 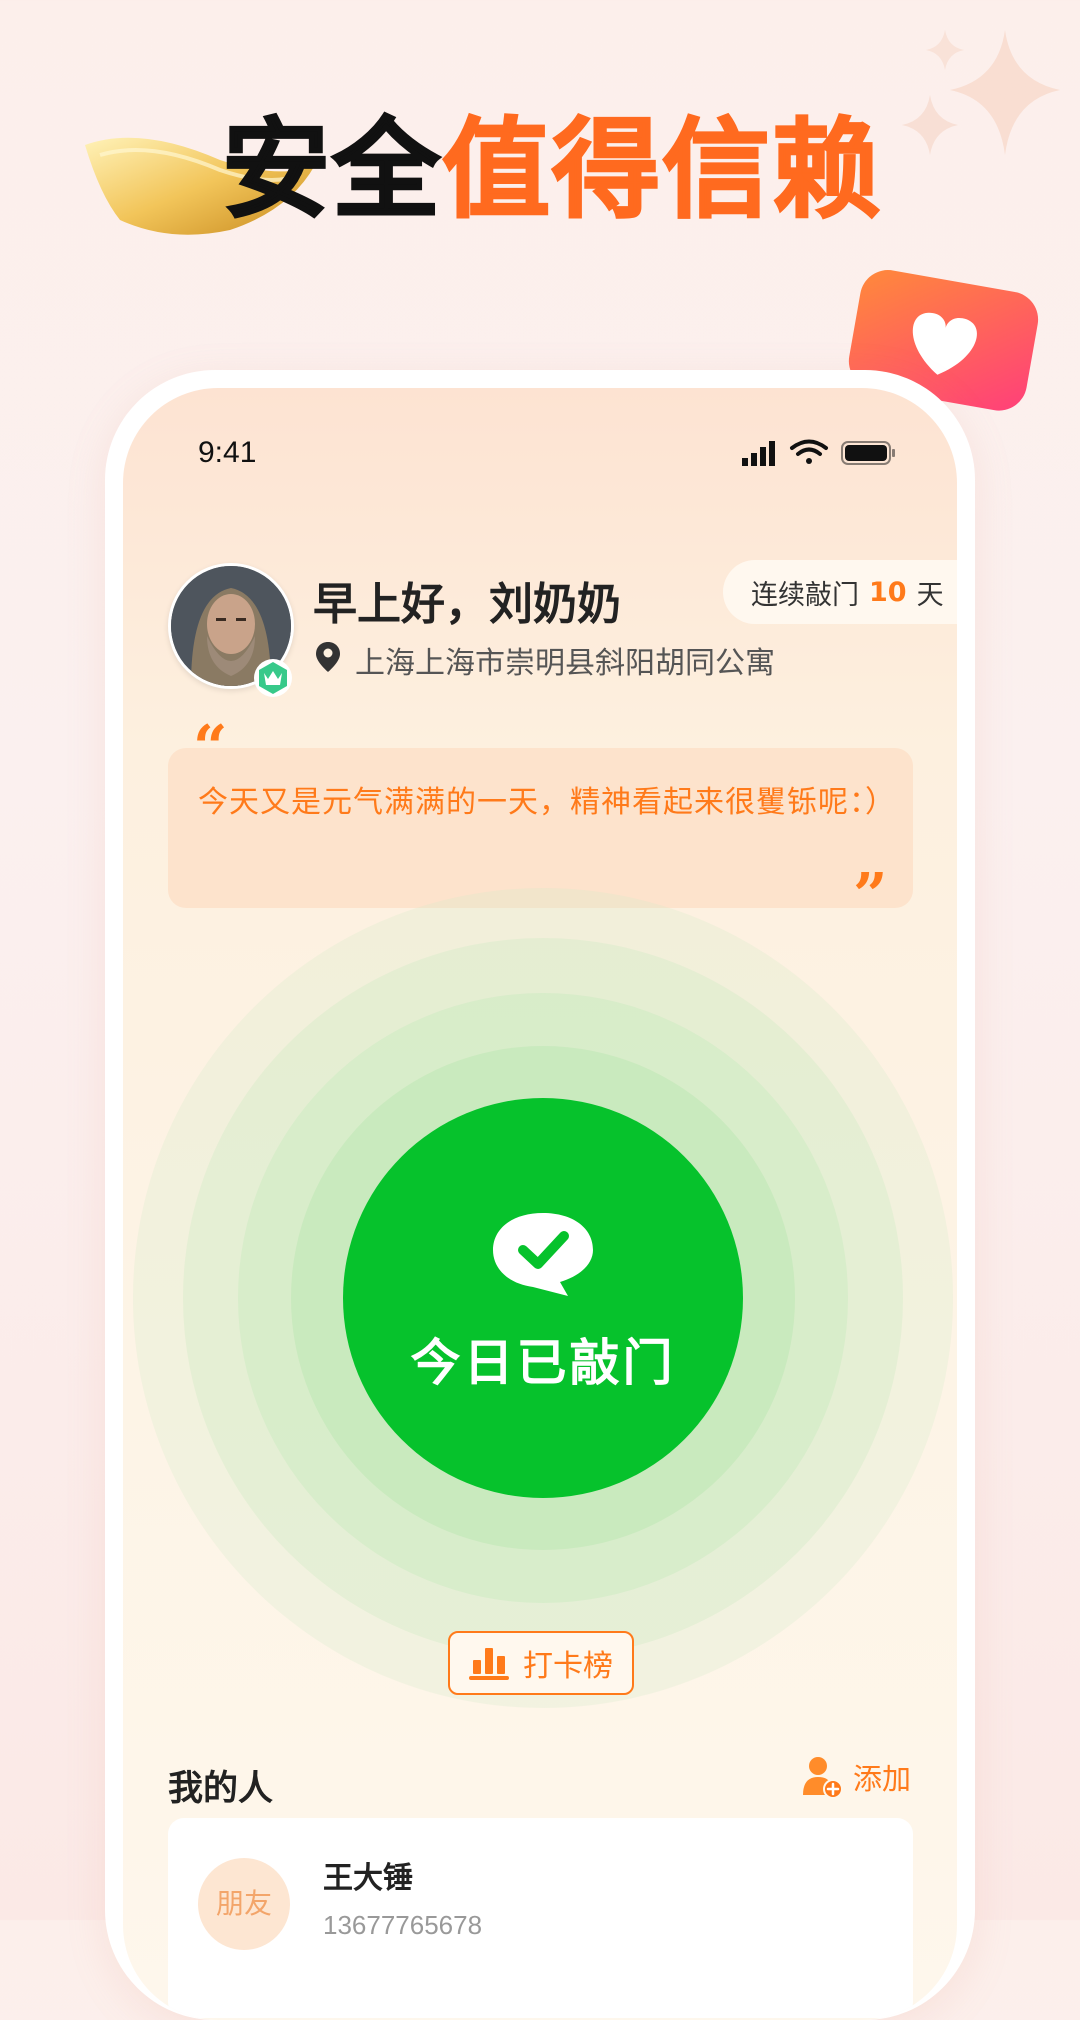 I want to click on wifi-icon, so click(x=809, y=451).